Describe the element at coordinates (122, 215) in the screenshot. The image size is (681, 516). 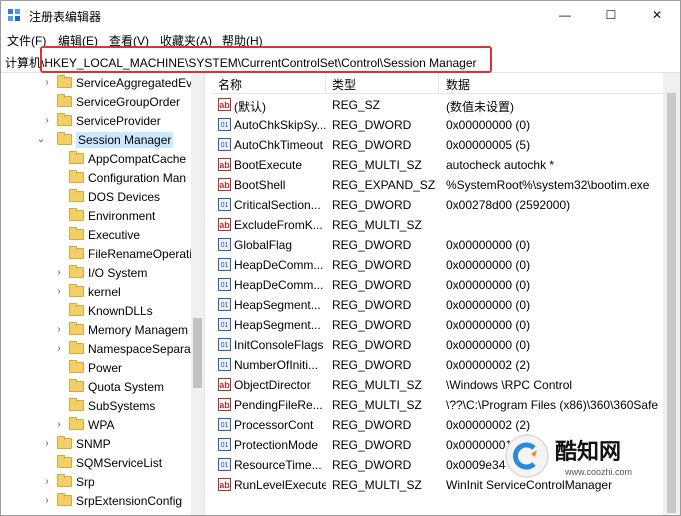
I see `tree-item-label: Environment` at that location.